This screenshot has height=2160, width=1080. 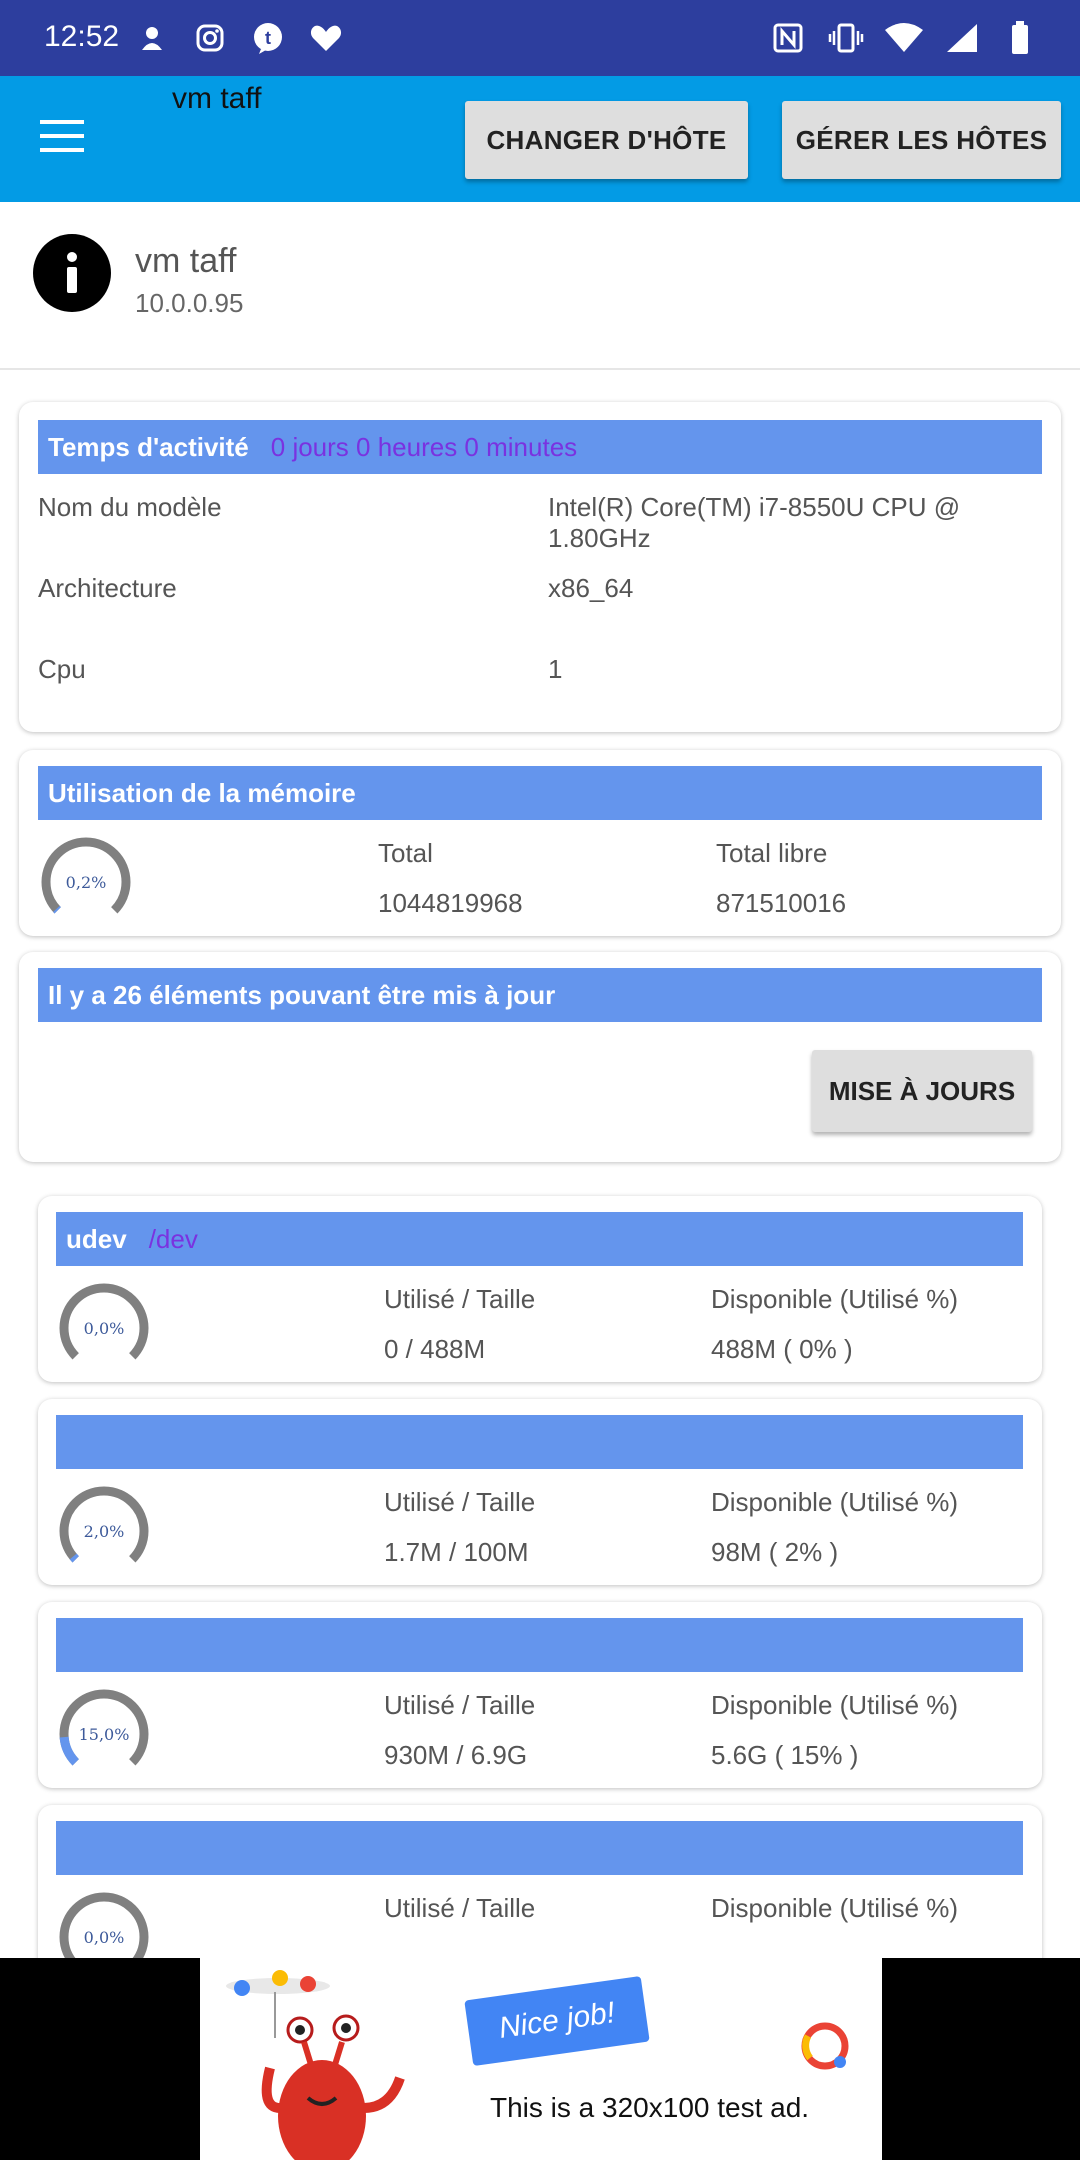 I want to click on ad-container: Nice job! This is a 320x100 test ad., so click(x=540, y=2059).